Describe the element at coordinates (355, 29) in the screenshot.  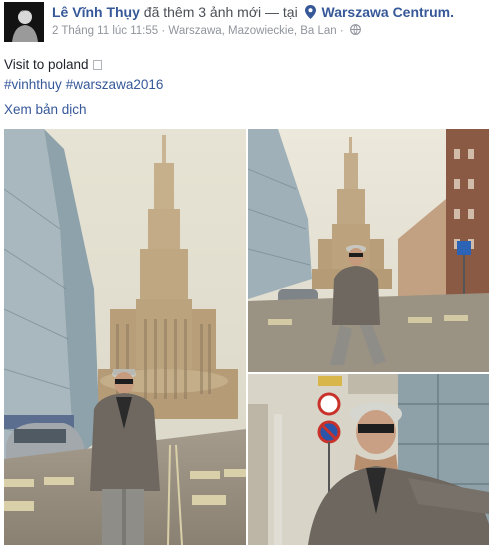
I see `globe-icon` at that location.